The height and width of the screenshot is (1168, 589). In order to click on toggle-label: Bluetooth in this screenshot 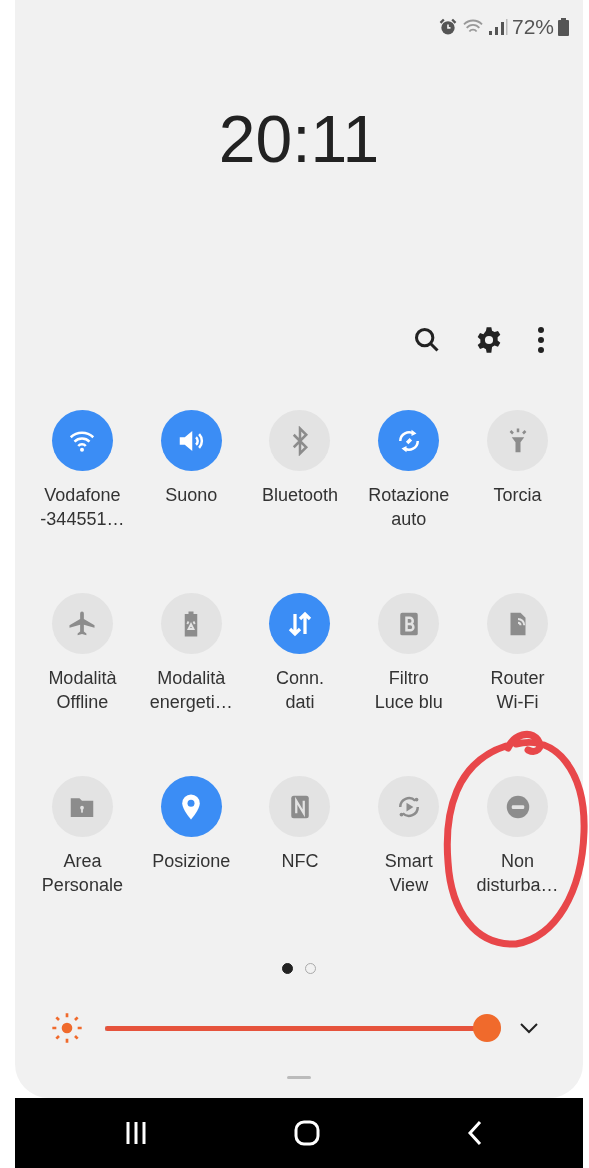, I will do `click(299, 495)`.